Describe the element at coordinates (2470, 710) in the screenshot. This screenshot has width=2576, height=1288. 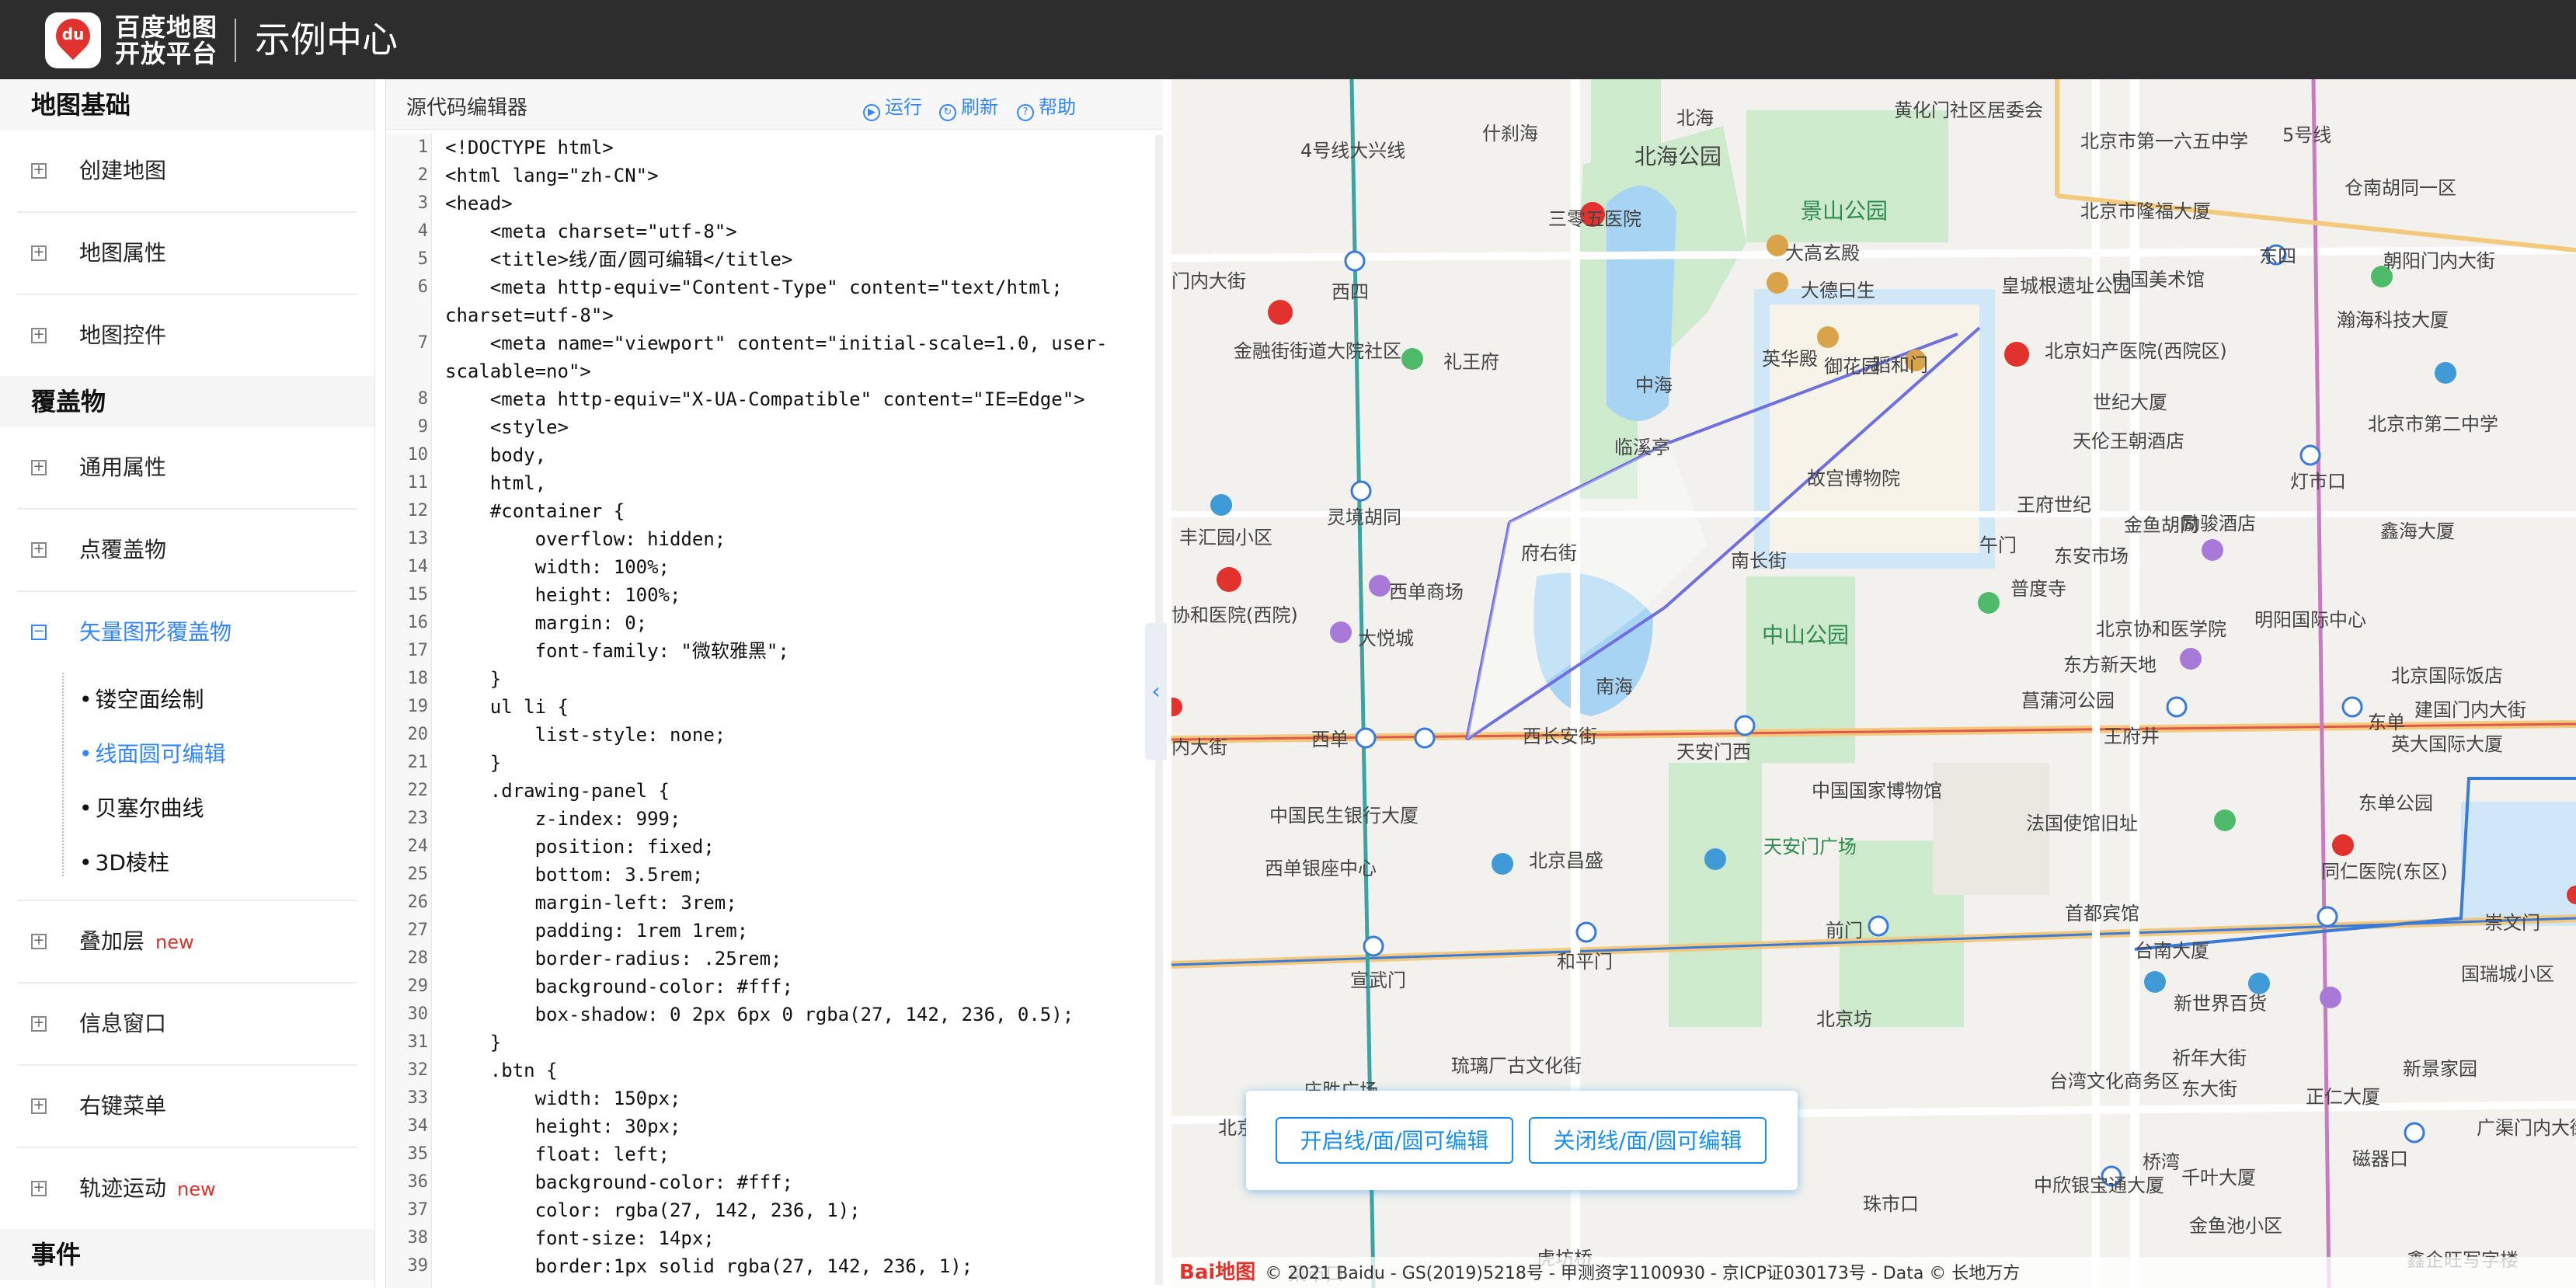
I see `map-label: 建国门内大街` at that location.